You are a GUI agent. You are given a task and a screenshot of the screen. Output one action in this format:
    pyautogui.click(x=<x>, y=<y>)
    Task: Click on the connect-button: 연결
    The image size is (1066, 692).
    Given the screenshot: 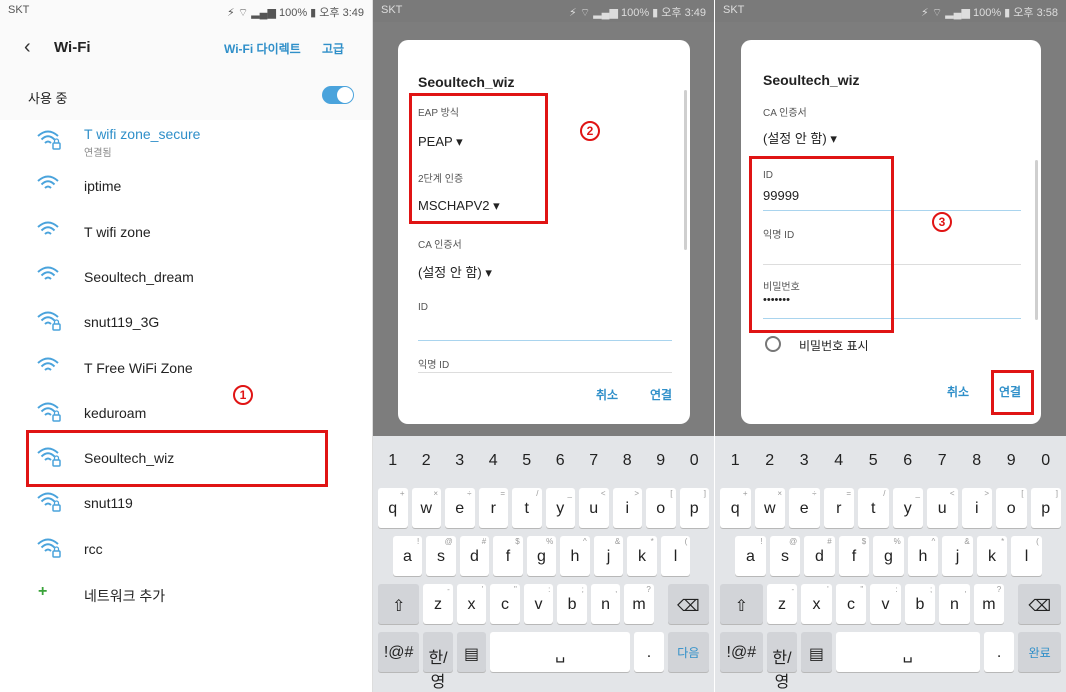 What is the action you would take?
    pyautogui.click(x=661, y=394)
    